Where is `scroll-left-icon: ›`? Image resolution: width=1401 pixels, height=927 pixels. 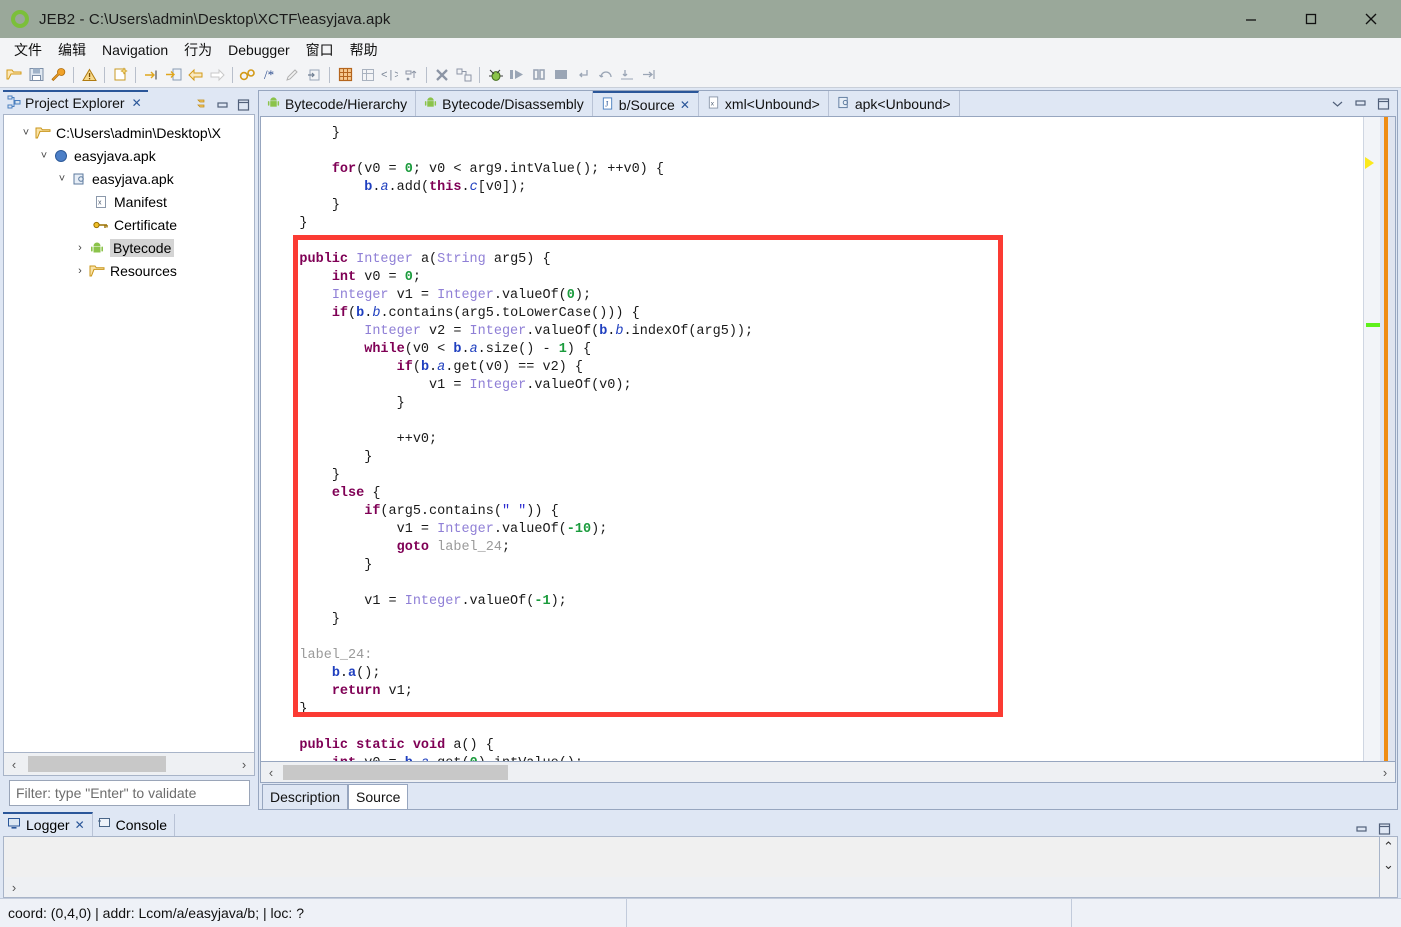 scroll-left-icon: › is located at coordinates (14, 887).